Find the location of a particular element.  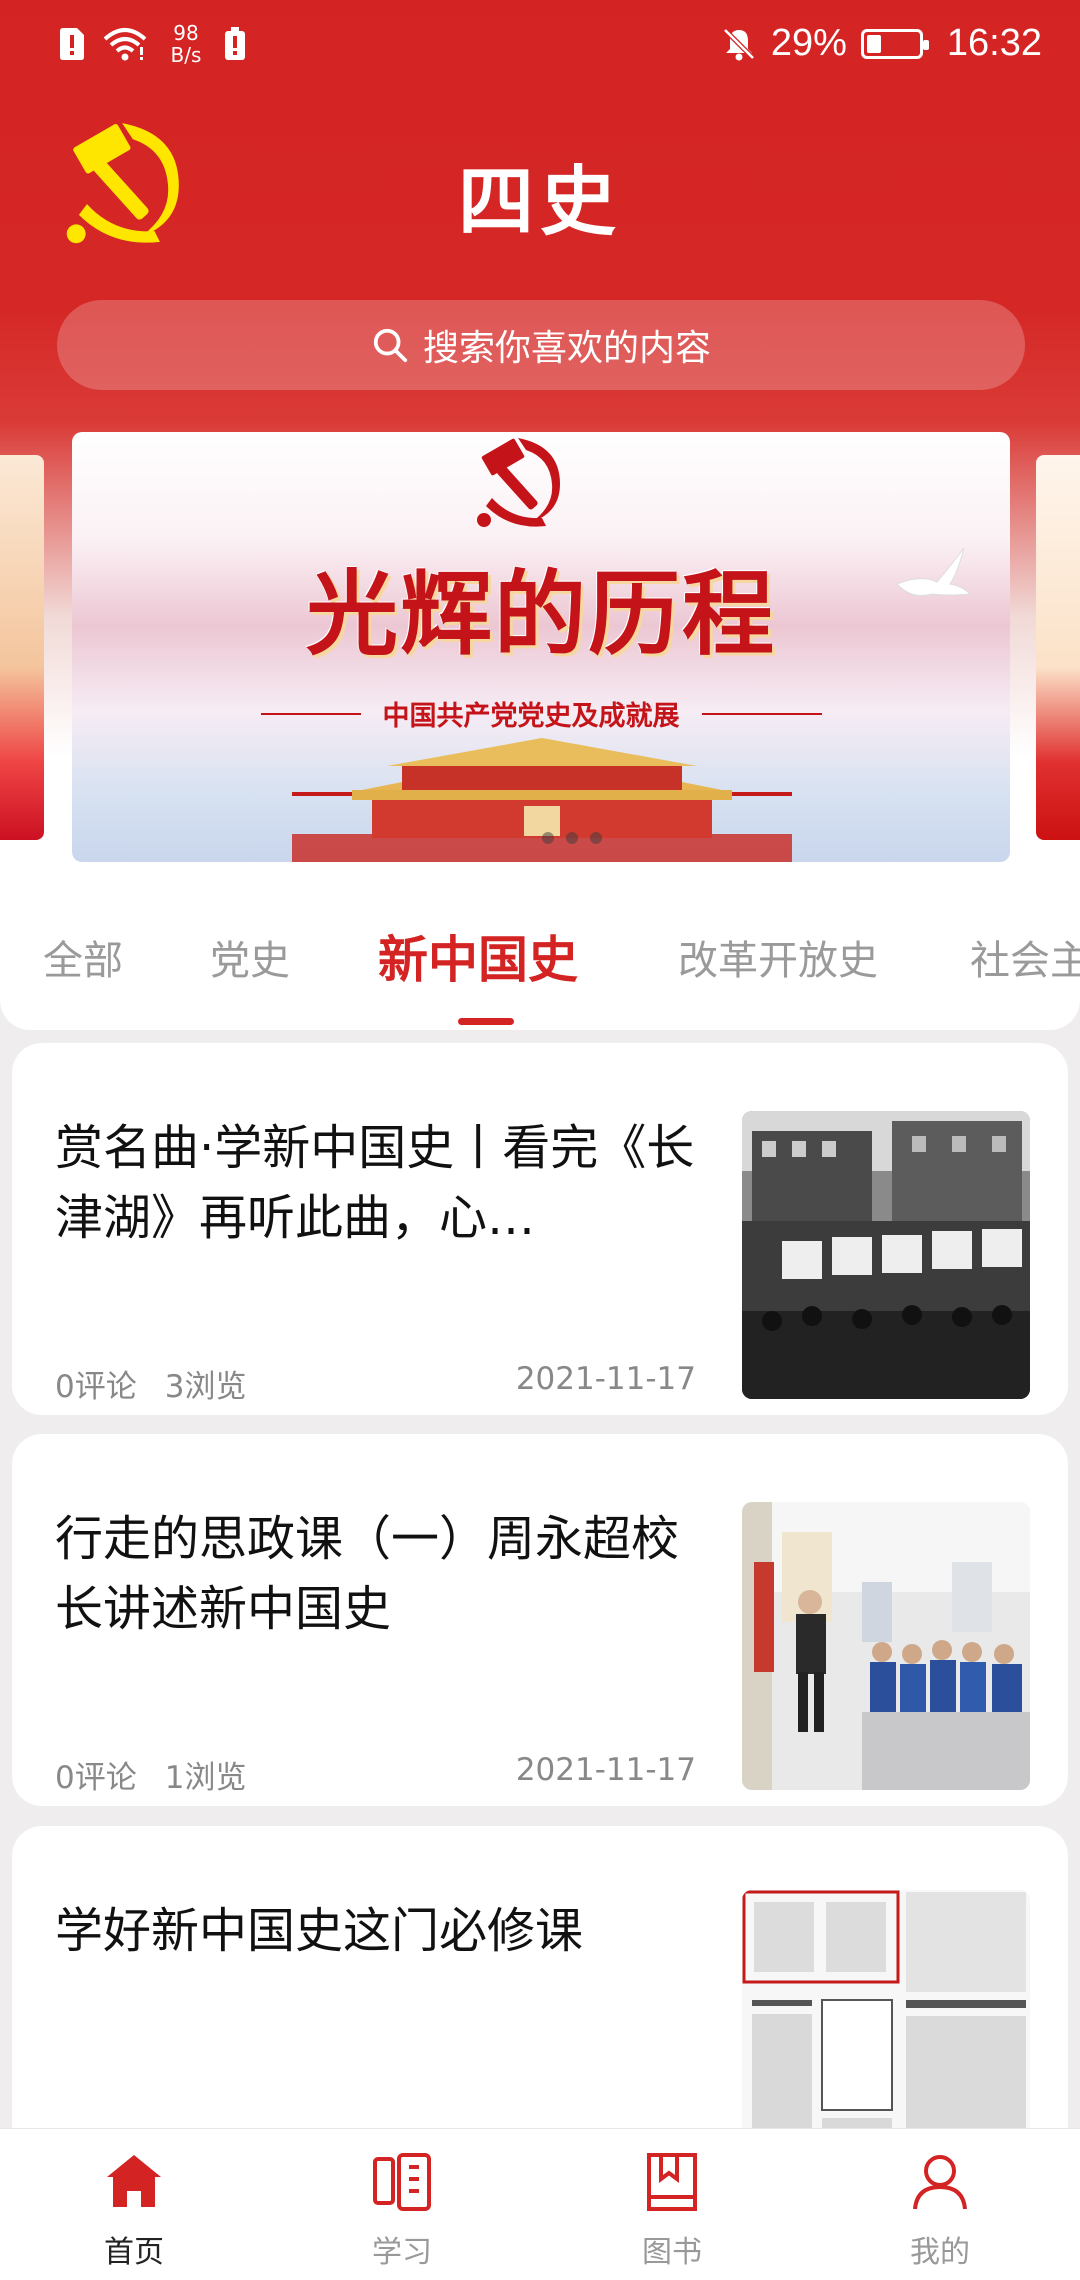

status-bar: 98 B/s 29% 16:32 is located at coordinates (540, 45).